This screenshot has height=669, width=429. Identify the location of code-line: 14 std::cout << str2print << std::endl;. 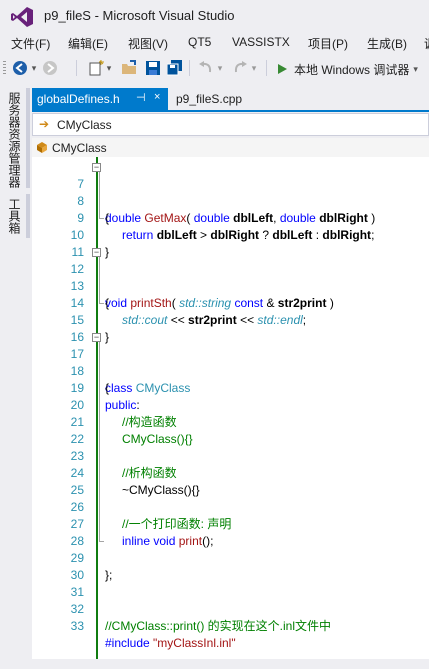
(230, 302).